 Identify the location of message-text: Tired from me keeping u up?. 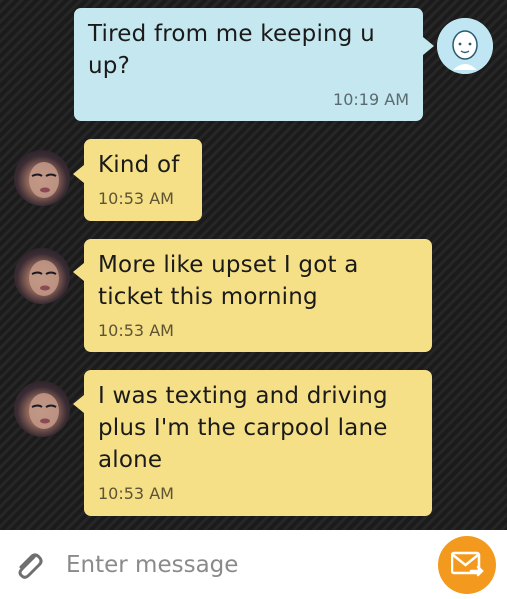
(231, 50).